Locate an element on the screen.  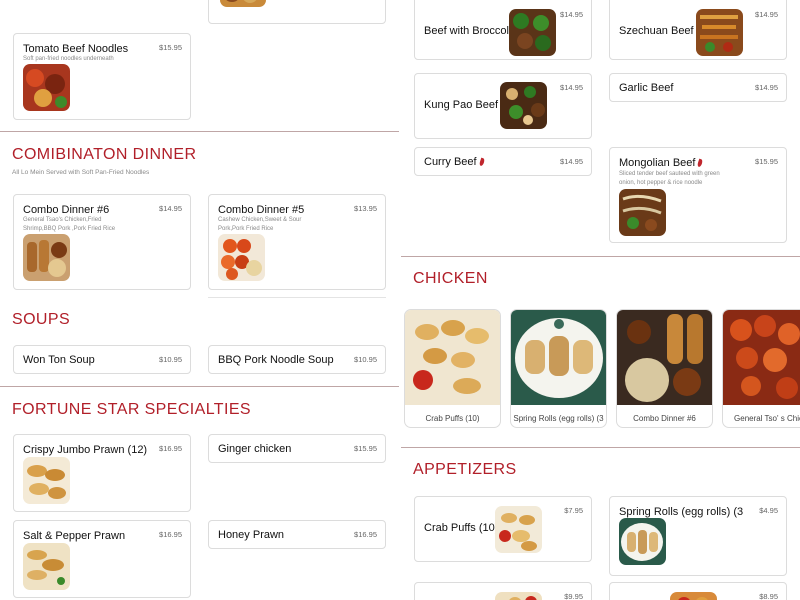
item-name: Tomato Beef Noodles is located at coordinates (76, 49).